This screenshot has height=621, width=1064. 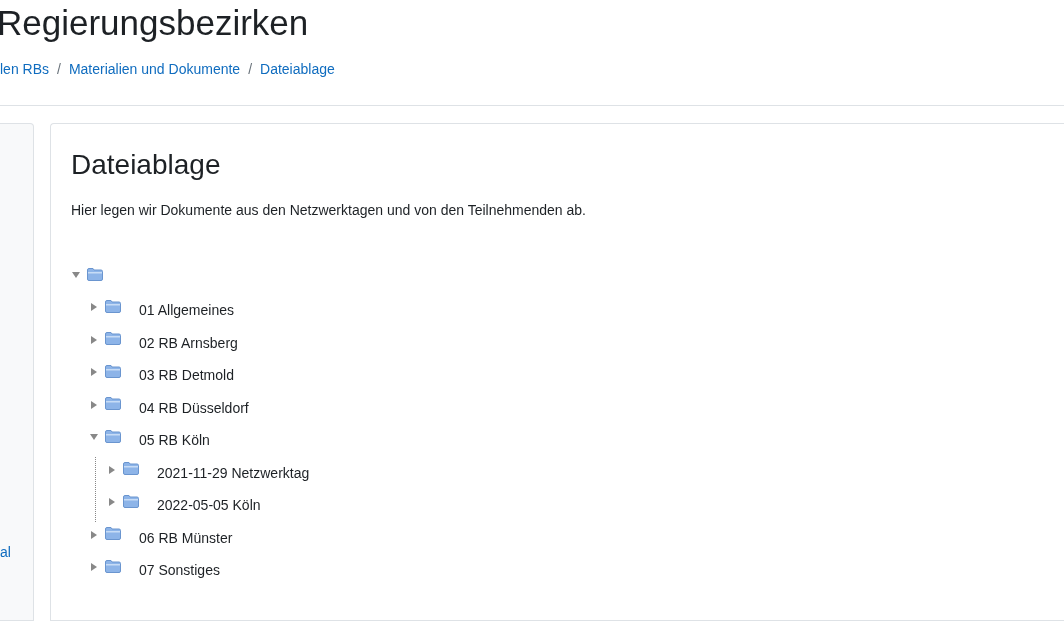 I want to click on breadcrumb-link: len RBs, so click(x=25, y=69).